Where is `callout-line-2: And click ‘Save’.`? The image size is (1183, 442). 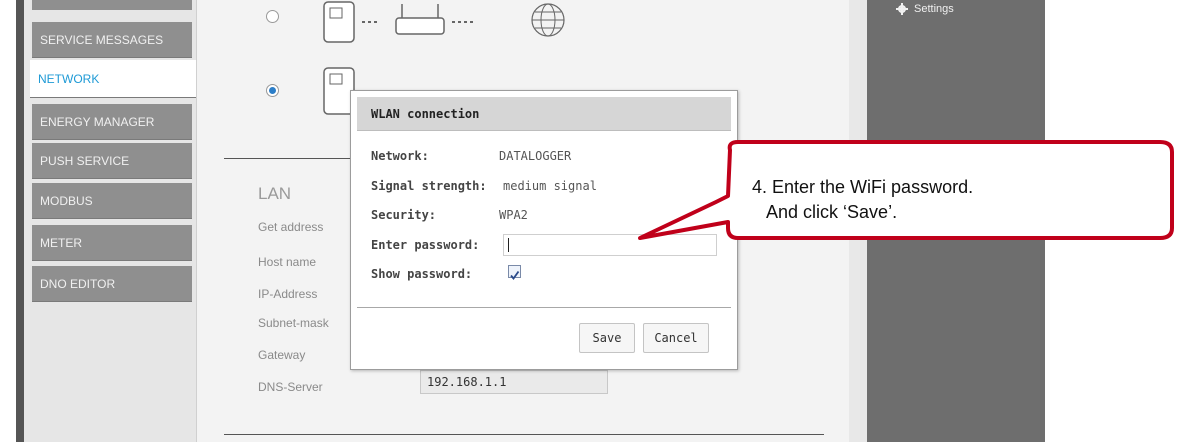 callout-line-2: And click ‘Save’. is located at coordinates (825, 212).